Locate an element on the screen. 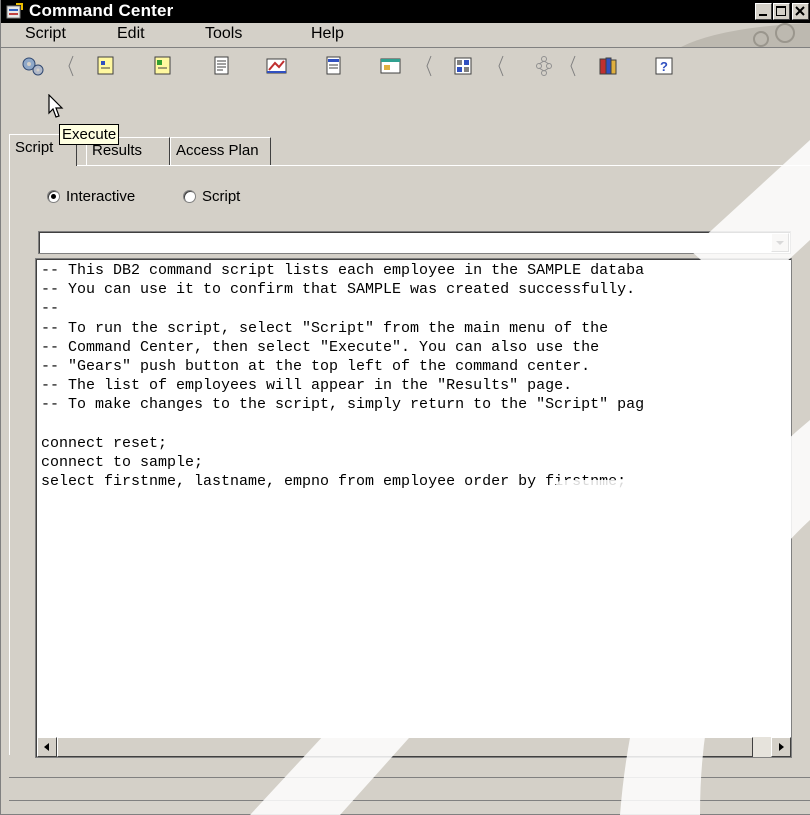  toolbar-button-book is located at coordinates (608, 66).